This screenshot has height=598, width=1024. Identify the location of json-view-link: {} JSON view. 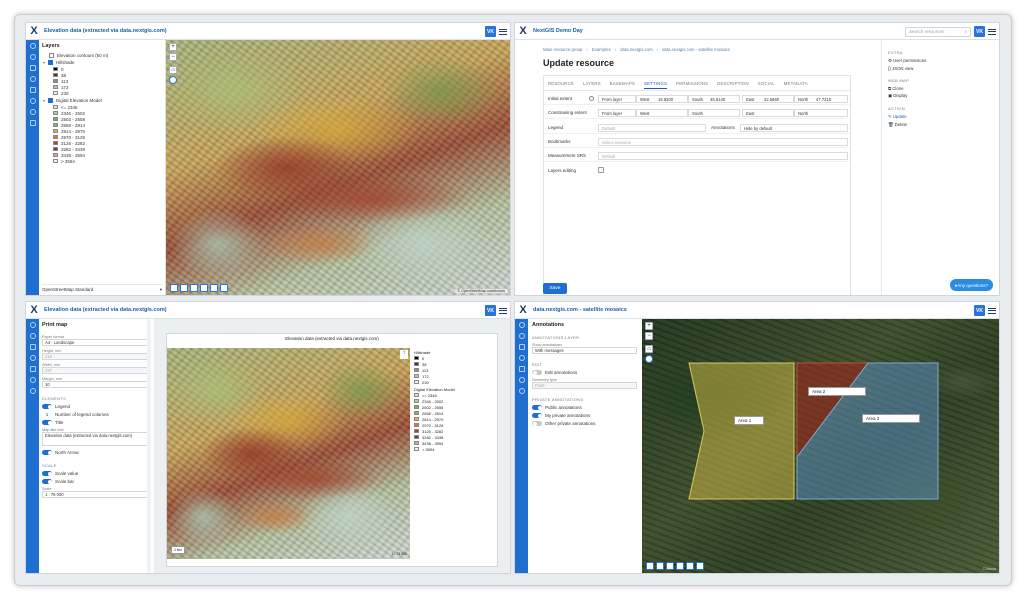
(940, 68).